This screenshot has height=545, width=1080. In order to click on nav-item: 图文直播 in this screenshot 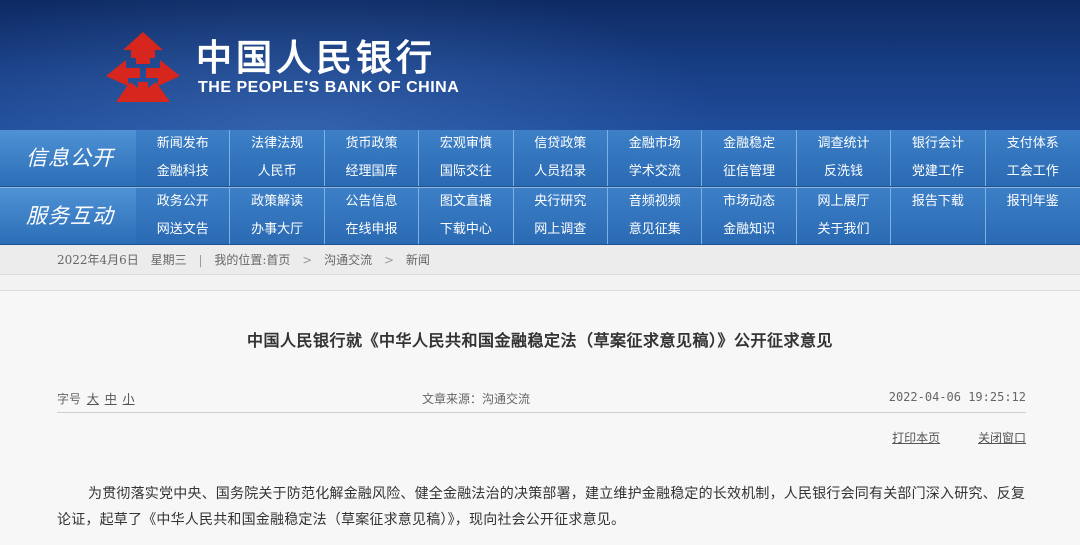, I will do `click(466, 202)`.